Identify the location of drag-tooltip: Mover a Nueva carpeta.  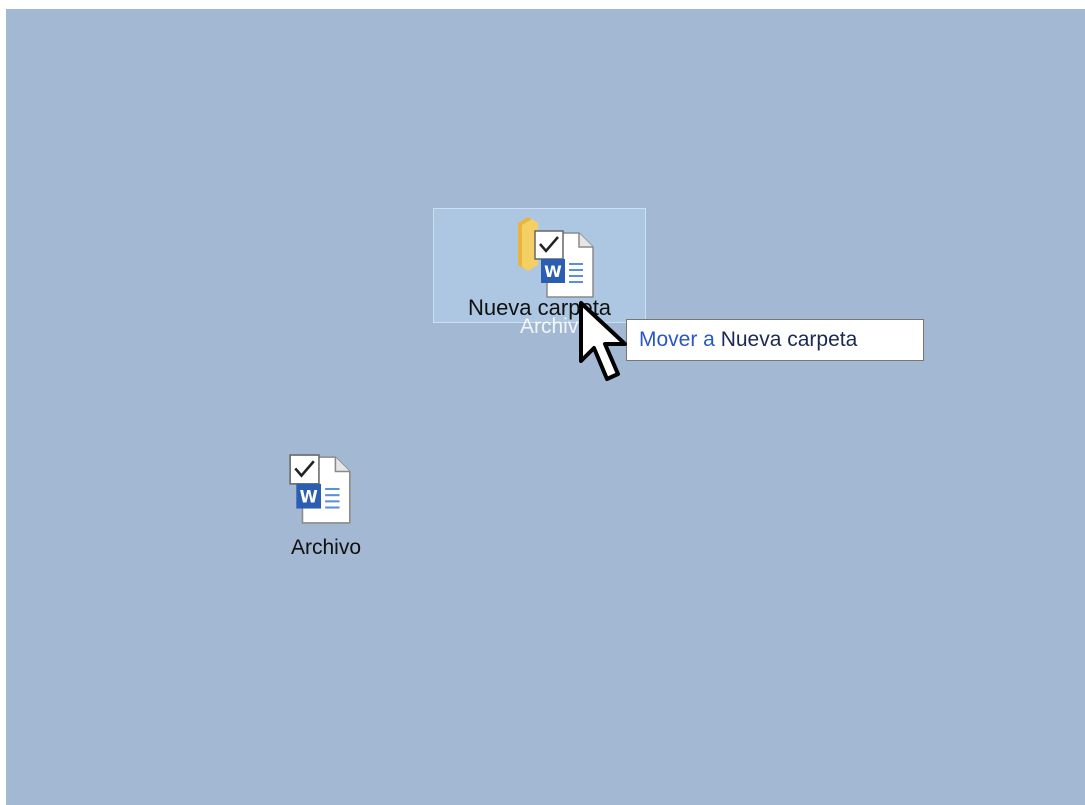
(775, 340).